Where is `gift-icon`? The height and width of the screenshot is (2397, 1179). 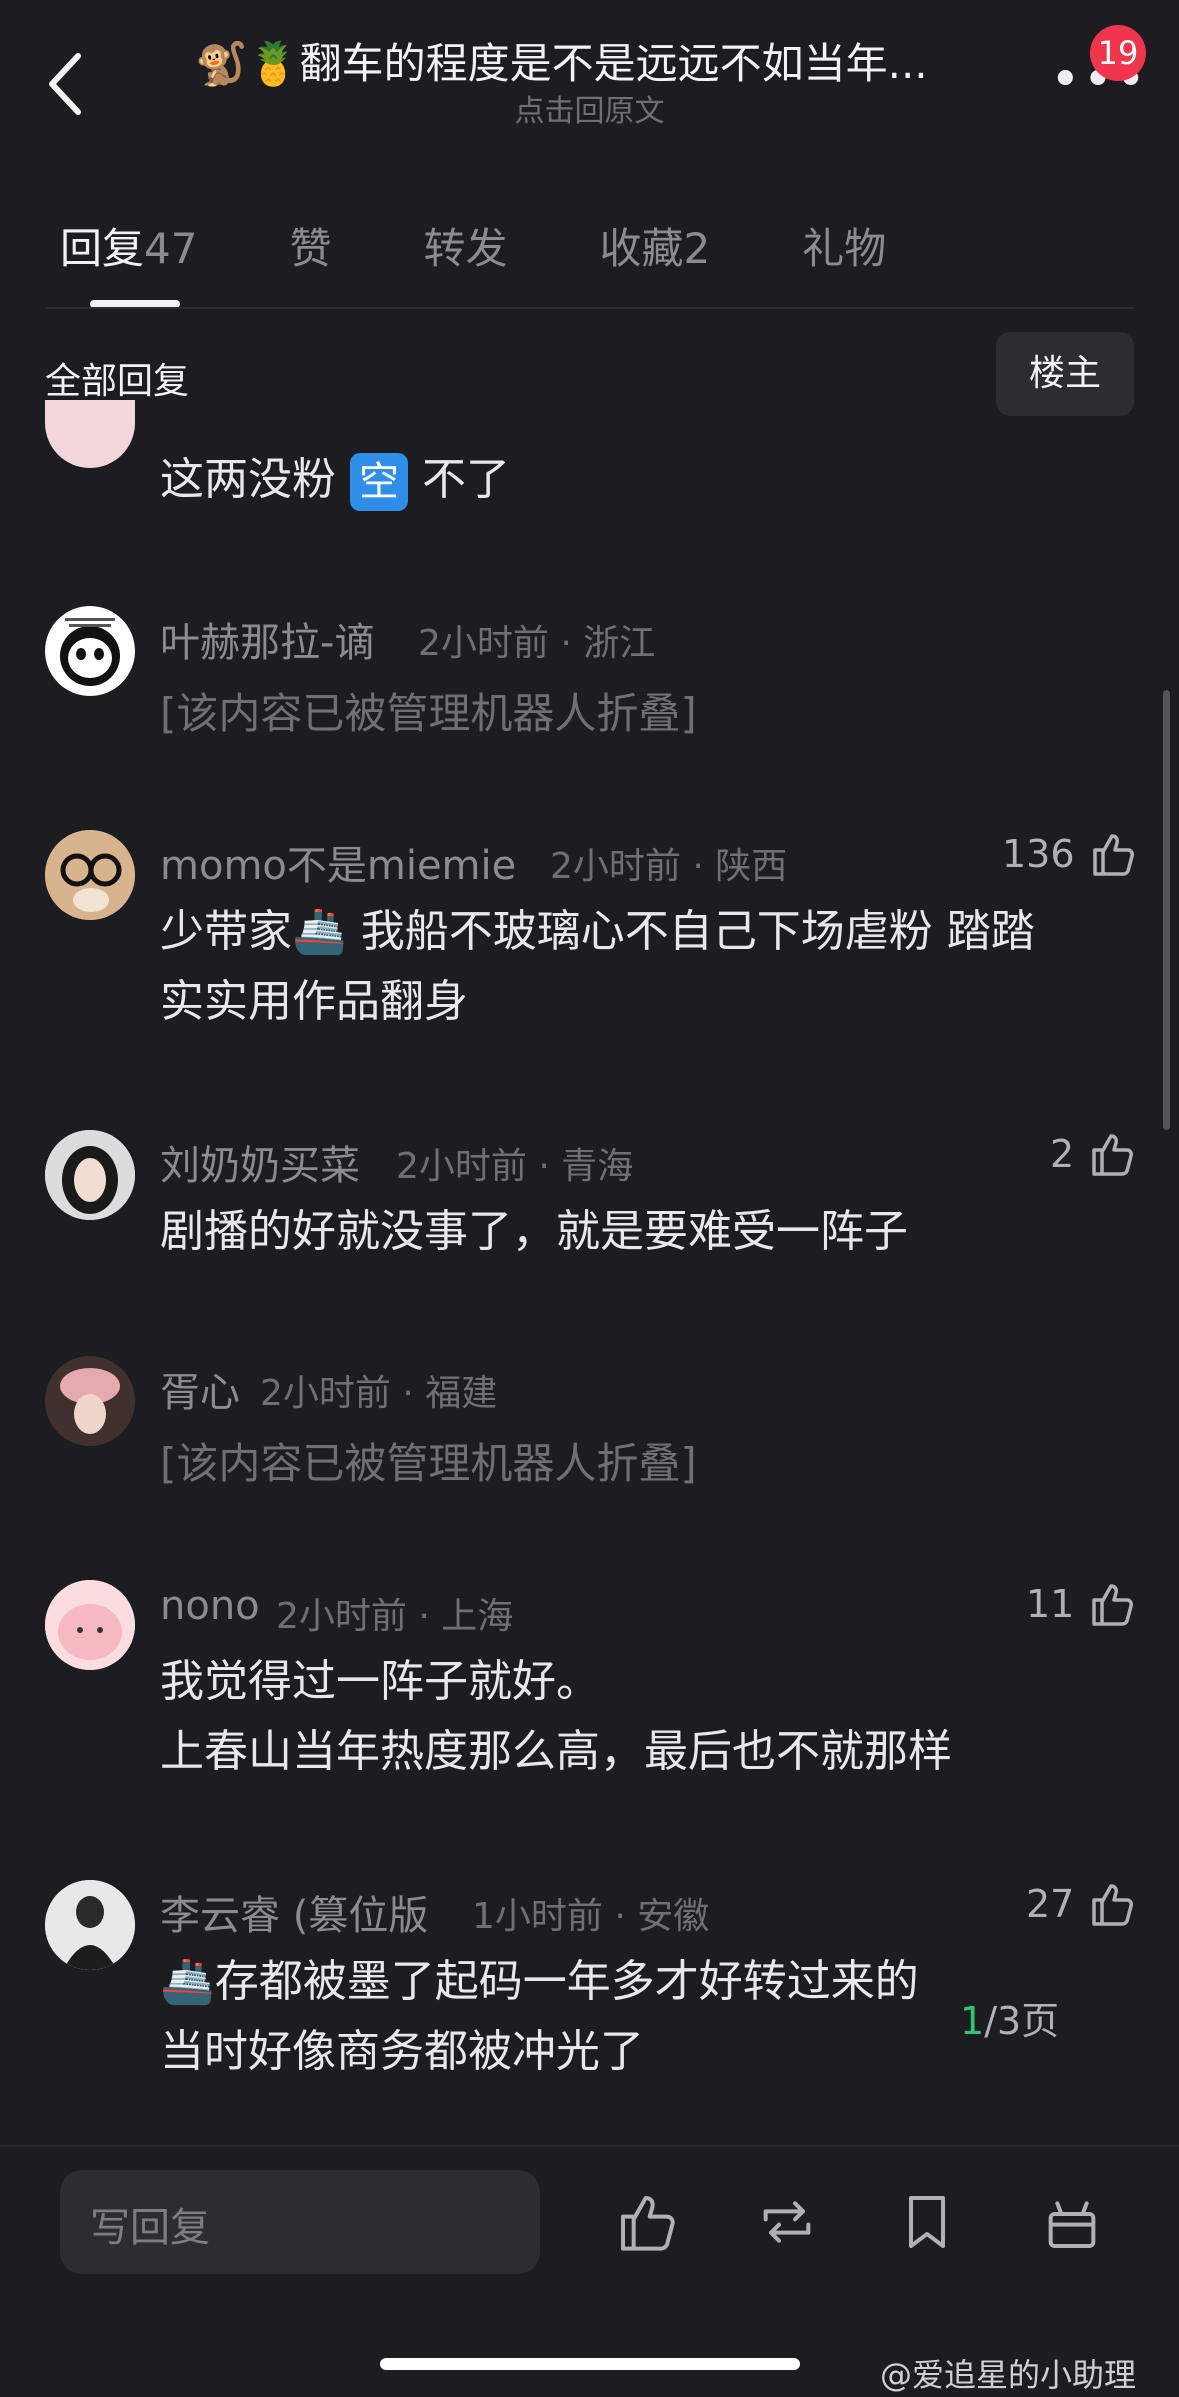
gift-icon is located at coordinates (1072, 2224).